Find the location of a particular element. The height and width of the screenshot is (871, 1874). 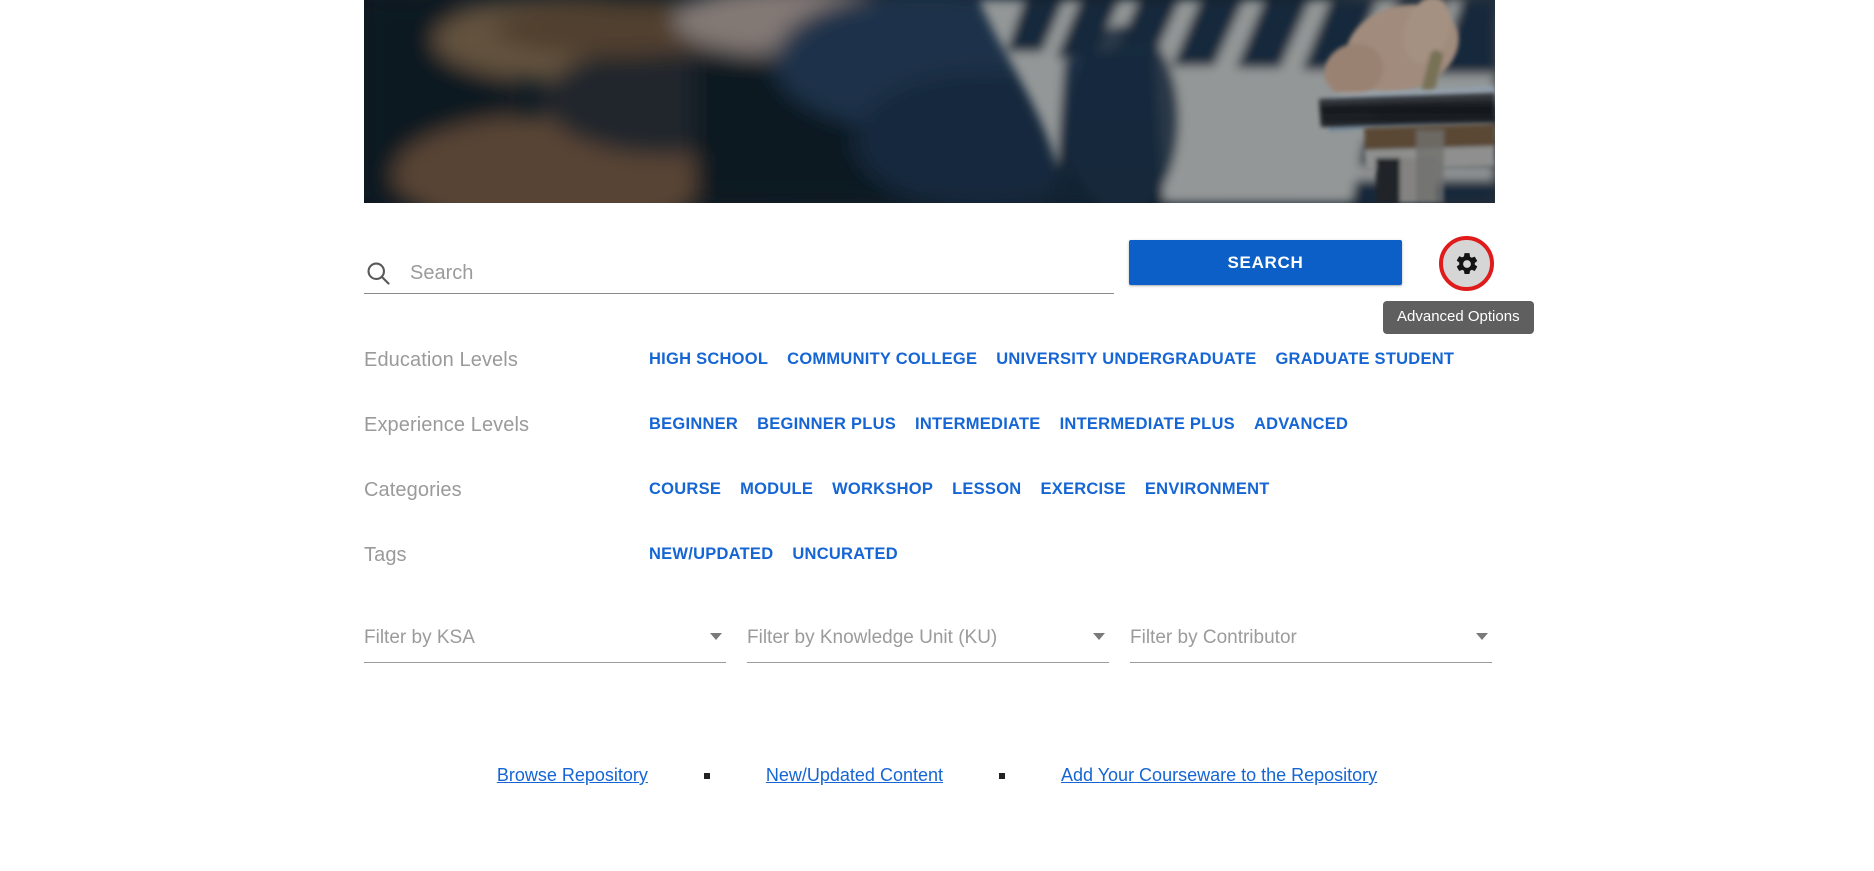

gear-icon is located at coordinates (1467, 264).